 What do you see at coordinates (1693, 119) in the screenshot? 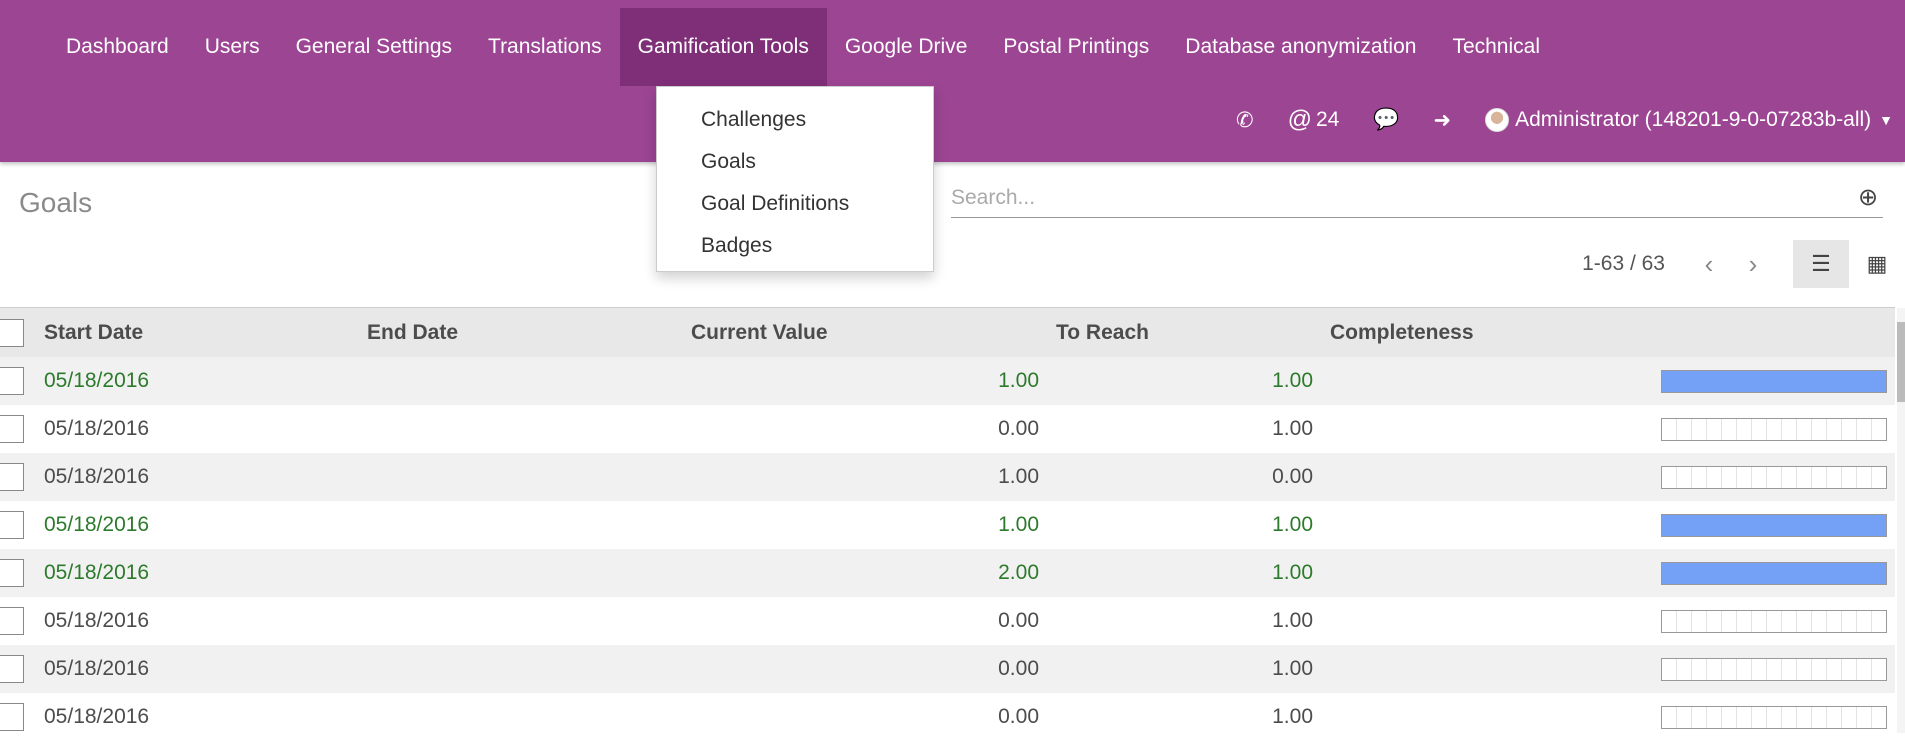
I see `user-name: Administrator (148201-9-0-07283b-all)` at bounding box center [1693, 119].